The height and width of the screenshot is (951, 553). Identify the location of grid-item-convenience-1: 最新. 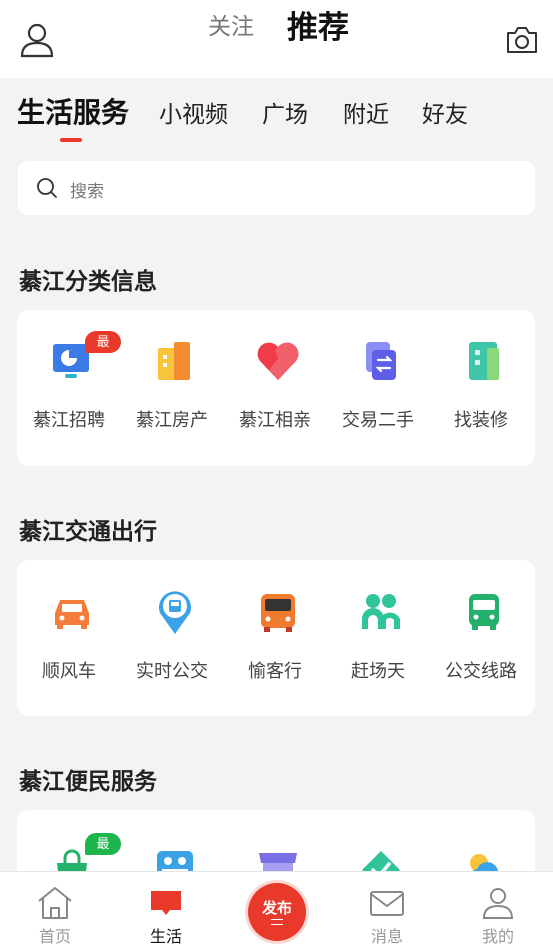
(69, 852).